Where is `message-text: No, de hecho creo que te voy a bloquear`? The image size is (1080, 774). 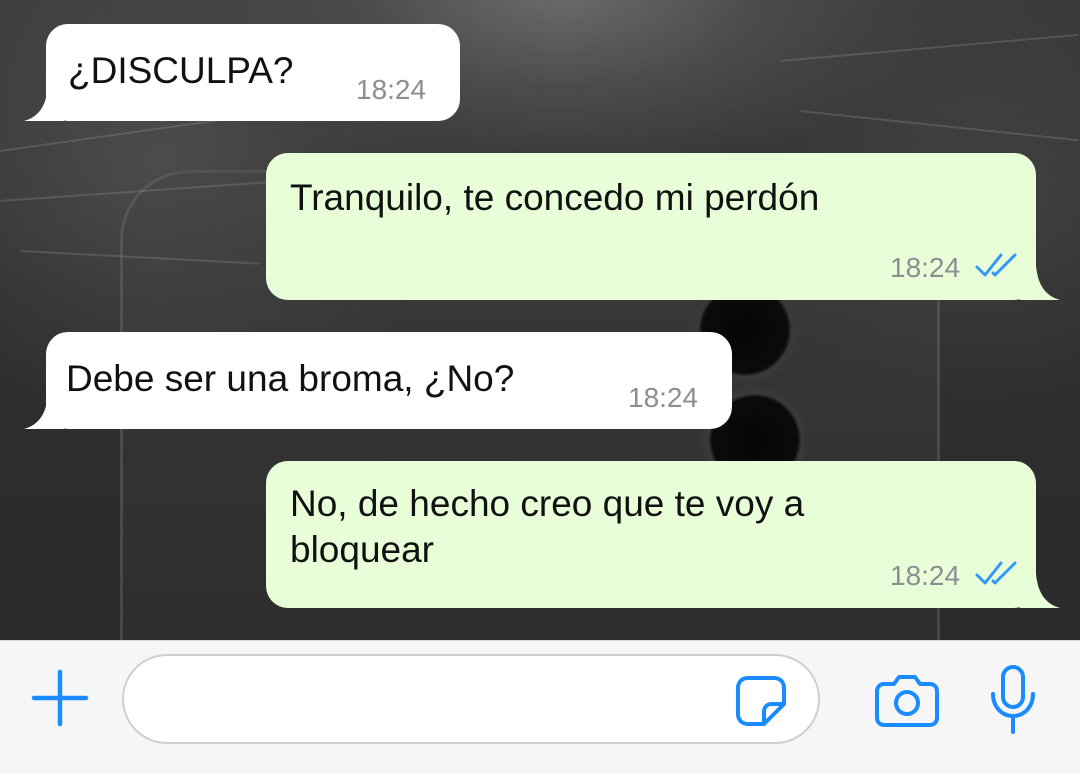
message-text: No, de hecho creo que te voy a bloquear is located at coordinates (547, 526).